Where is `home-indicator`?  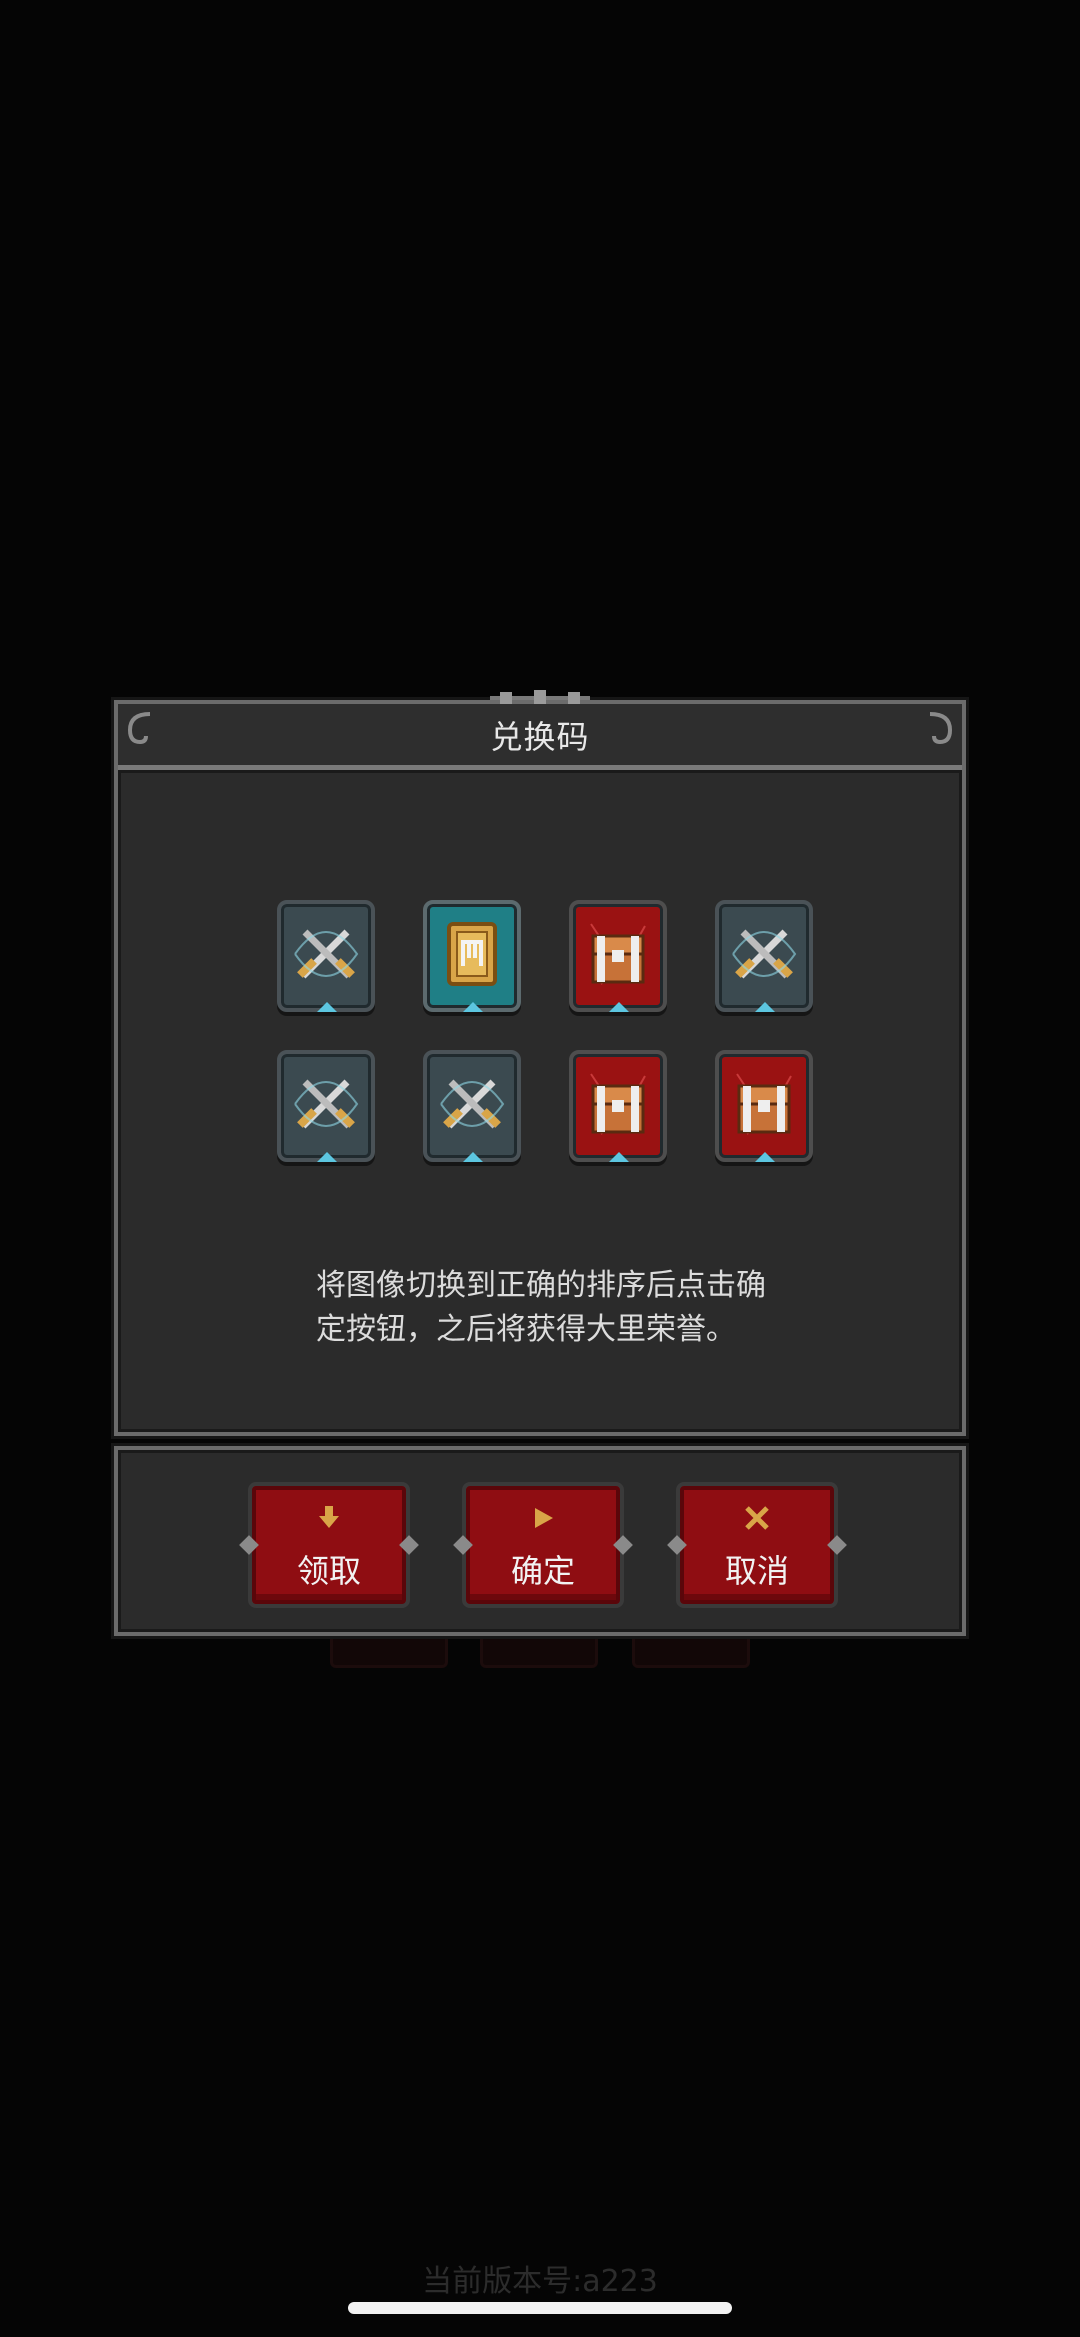
home-indicator is located at coordinates (540, 2308).